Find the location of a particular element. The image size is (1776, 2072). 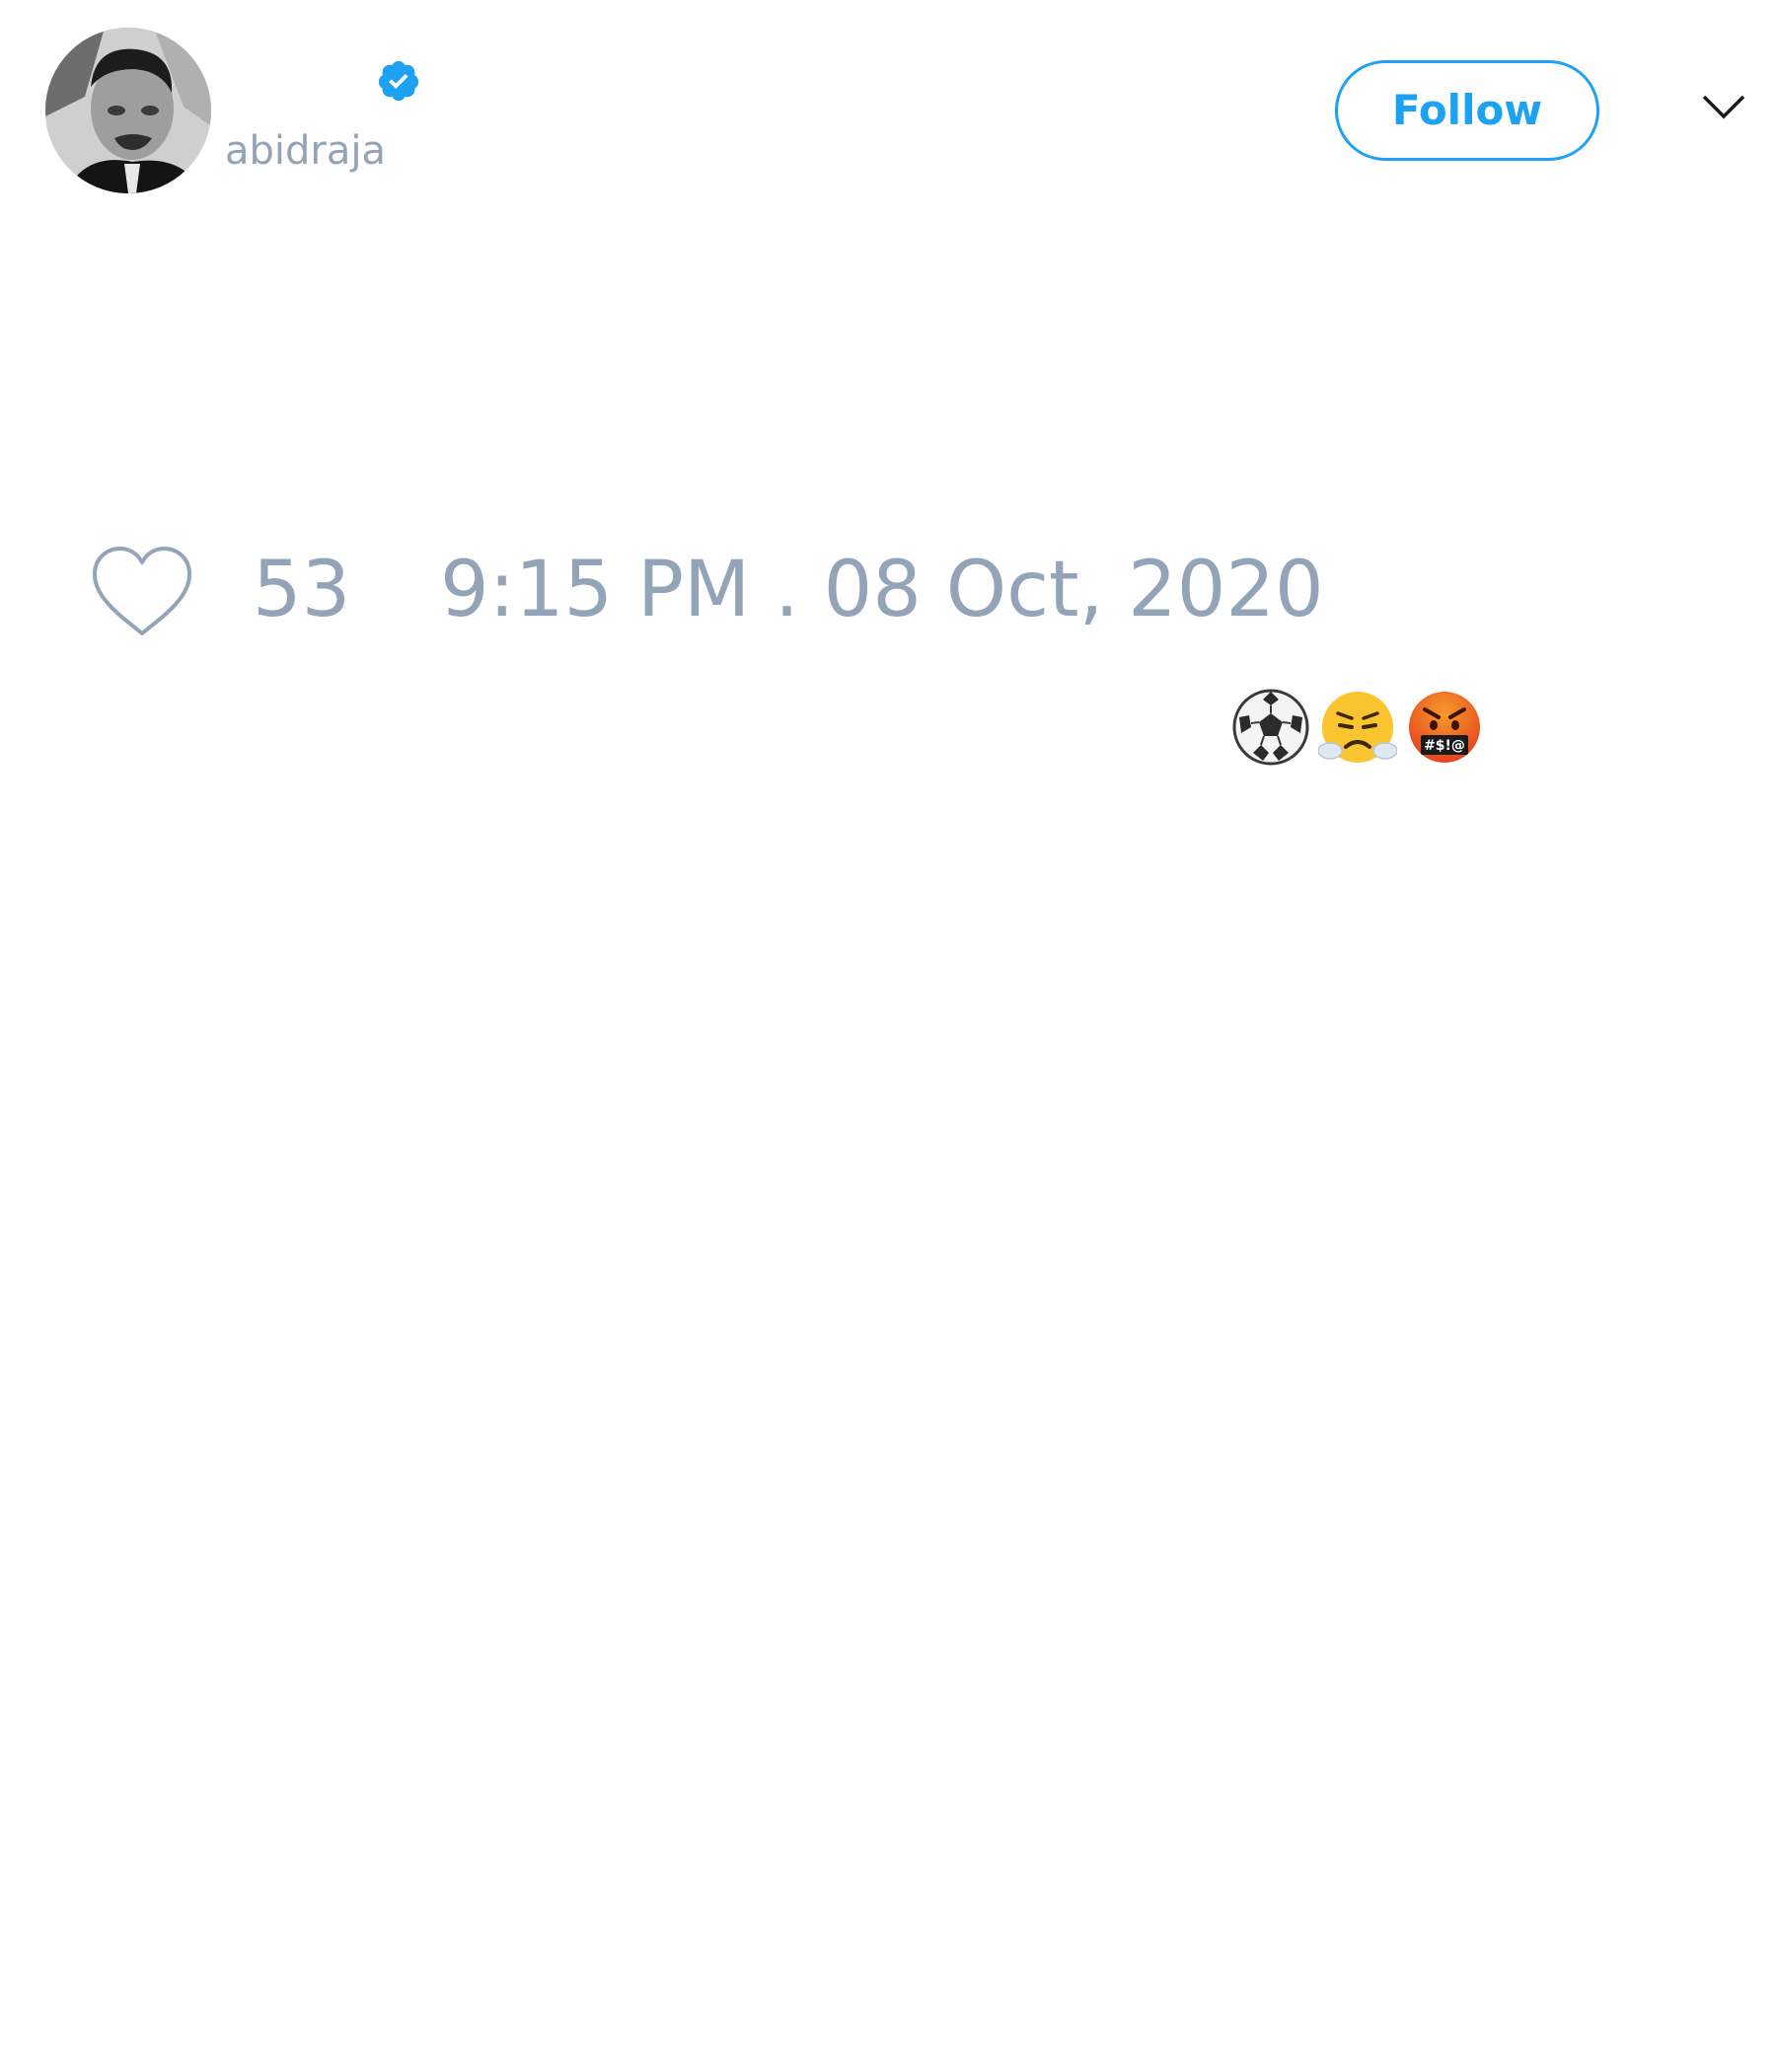

author-handle: abidraja is located at coordinates (305, 151).